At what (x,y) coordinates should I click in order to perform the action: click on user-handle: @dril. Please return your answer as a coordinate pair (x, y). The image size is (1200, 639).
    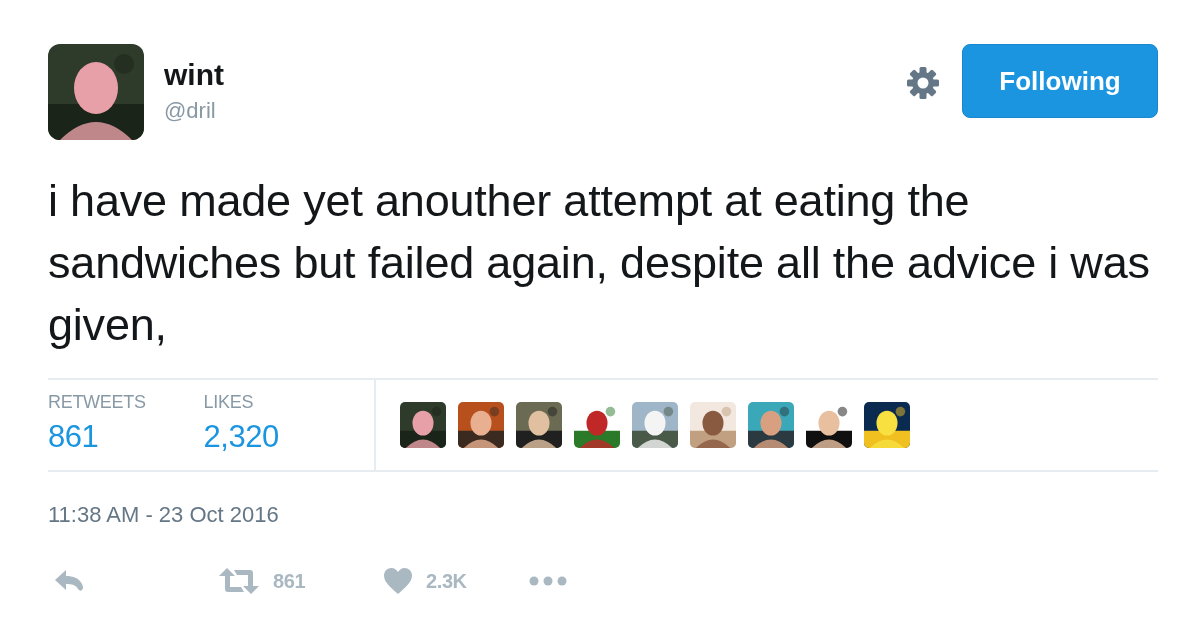
    Looking at the image, I should click on (535, 111).